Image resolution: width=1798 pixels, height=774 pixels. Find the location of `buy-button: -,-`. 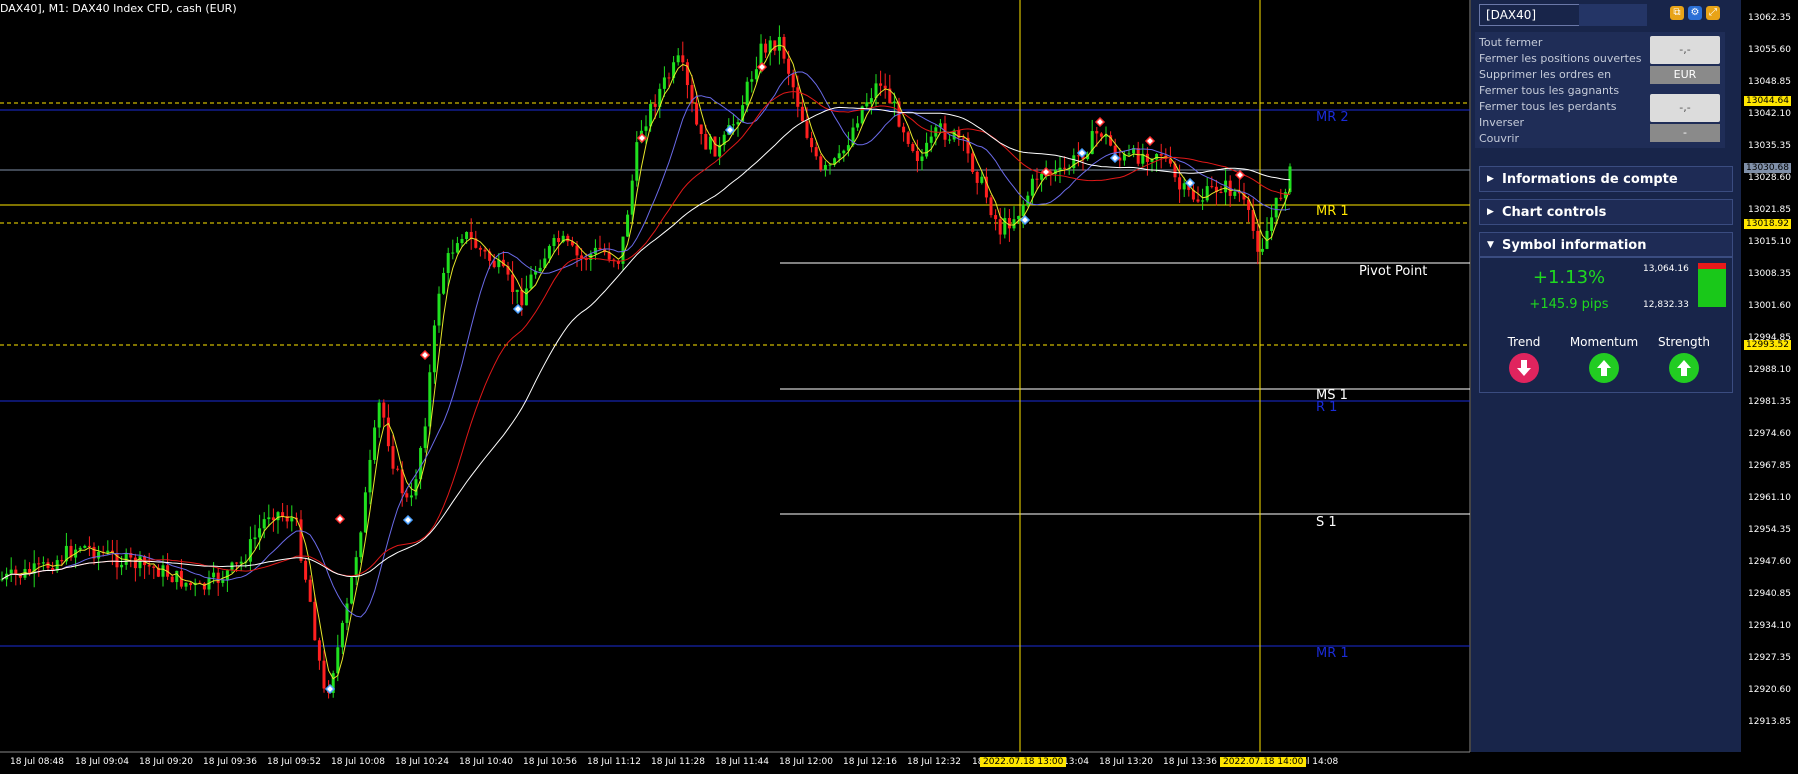

buy-button: -,- is located at coordinates (1685, 108).